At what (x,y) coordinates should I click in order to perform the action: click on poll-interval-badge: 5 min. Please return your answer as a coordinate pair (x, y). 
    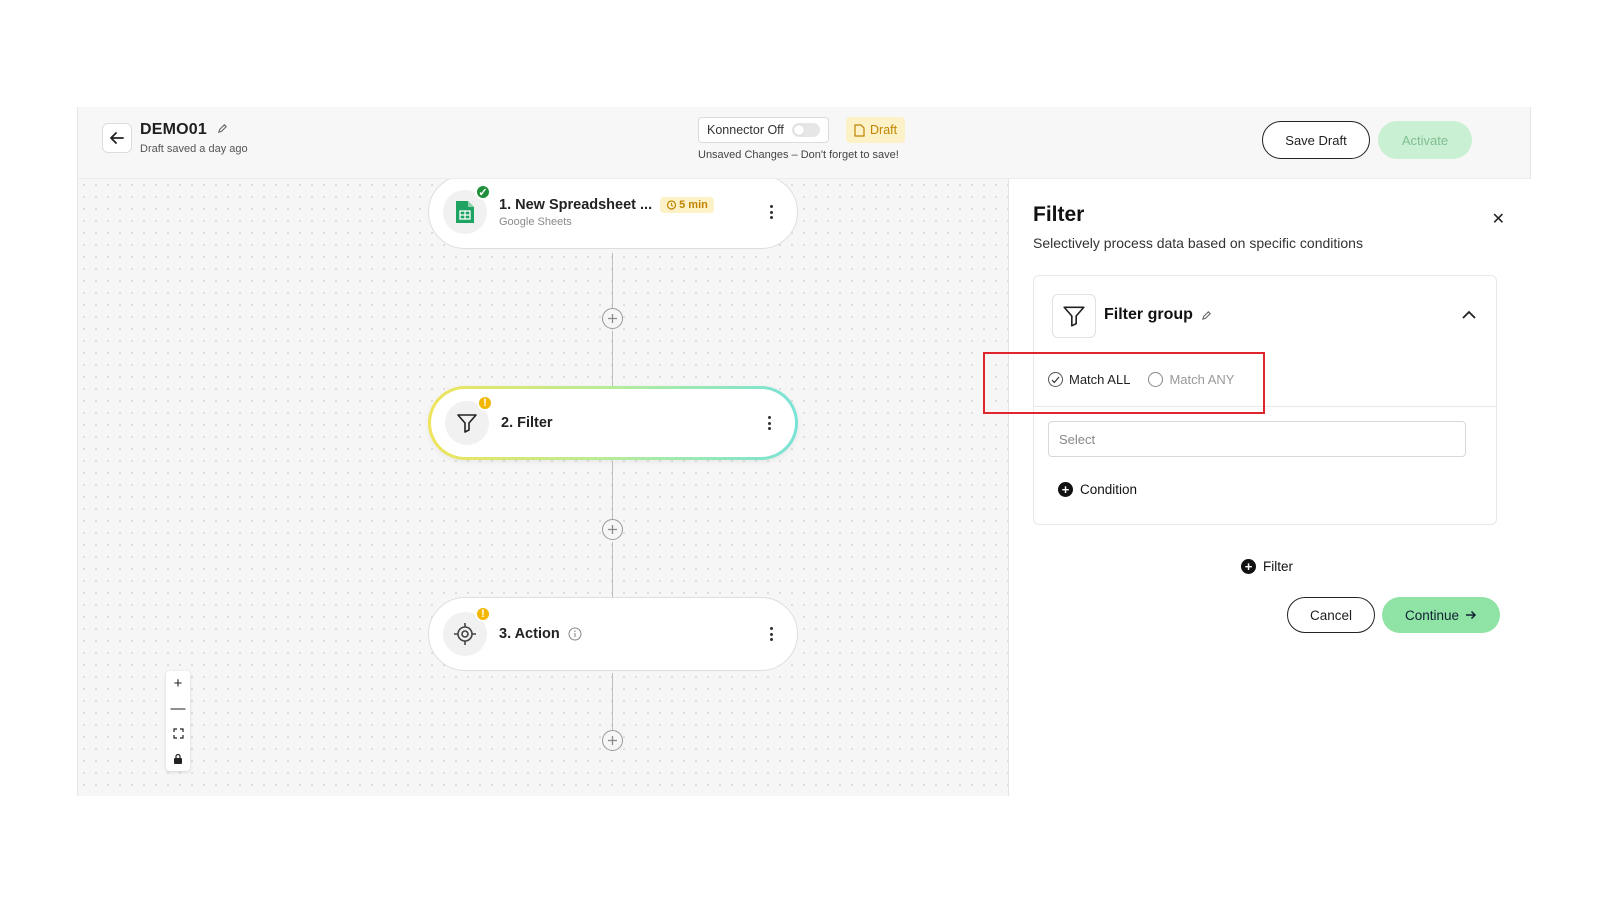
    Looking at the image, I should click on (687, 204).